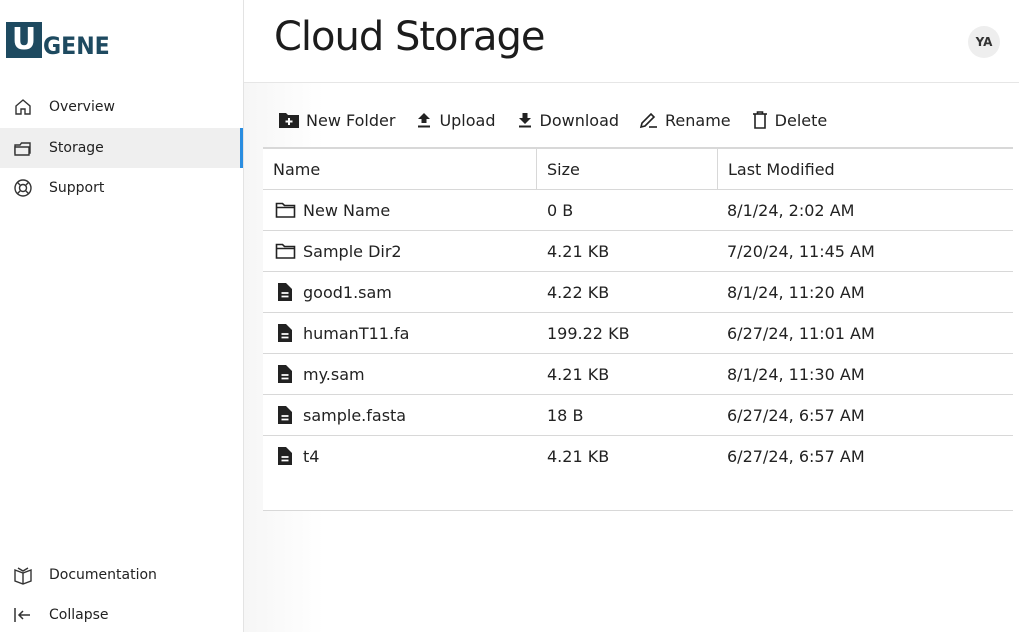 Image resolution: width=1019 pixels, height=632 pixels. Describe the element at coordinates (638, 415) in the screenshot. I see `table-row: sample.fasta 18 B 6/27/24, 6:57 AM` at that location.